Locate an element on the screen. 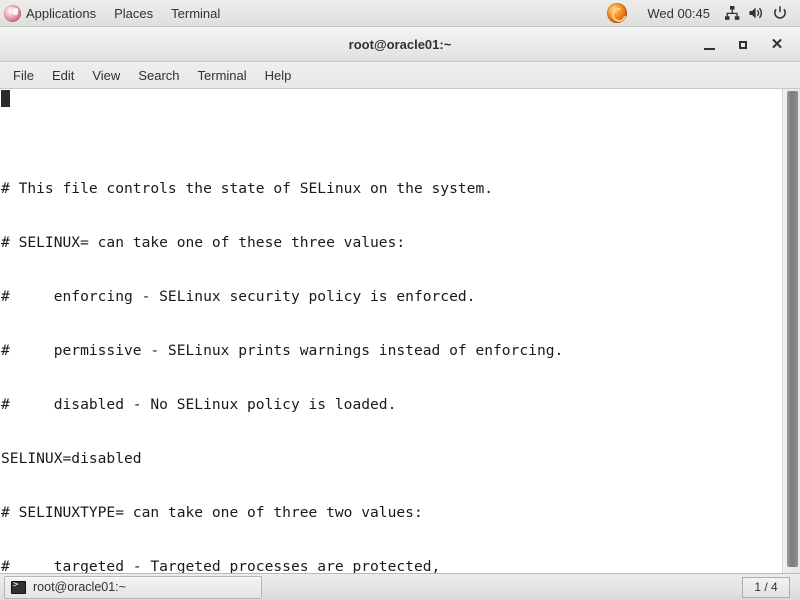 The height and width of the screenshot is (600, 800). window-buttons: ✕ is located at coordinates (743, 44).